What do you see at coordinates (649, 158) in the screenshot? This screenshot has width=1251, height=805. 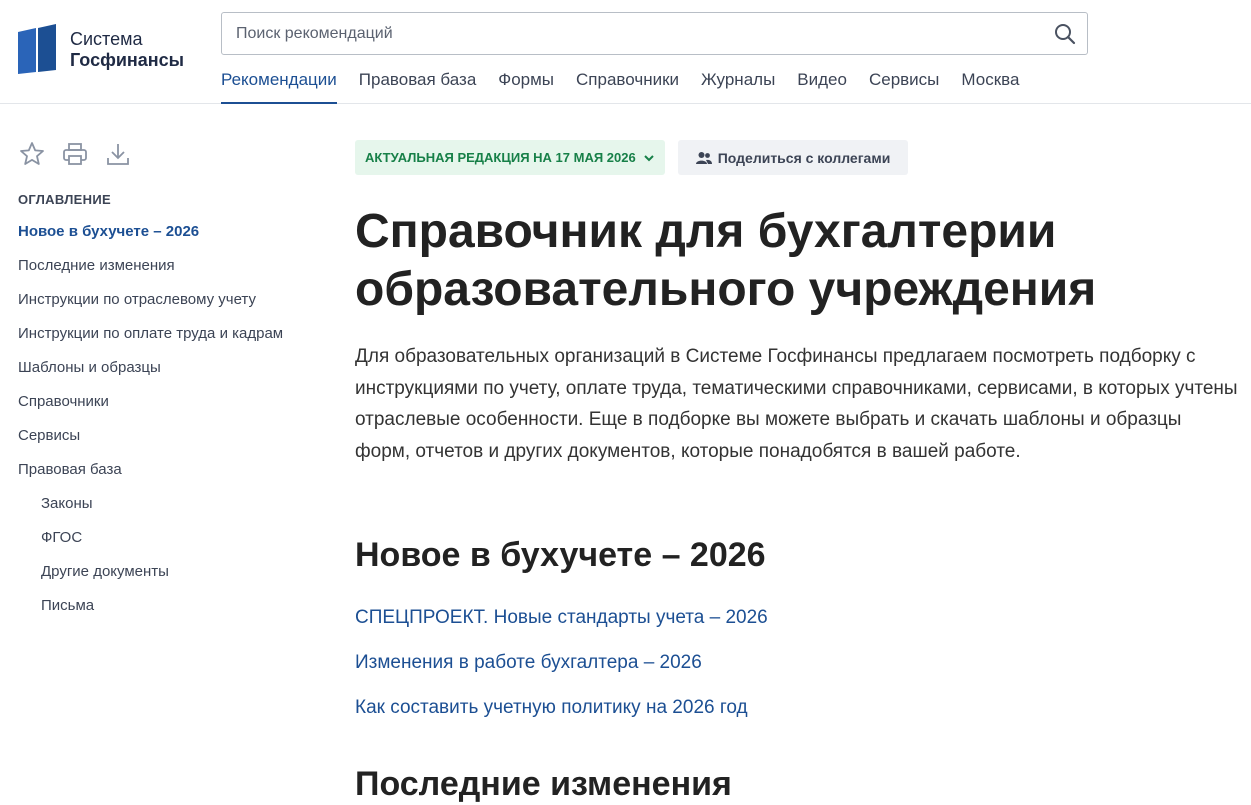 I see `chevron-down-icon` at bounding box center [649, 158].